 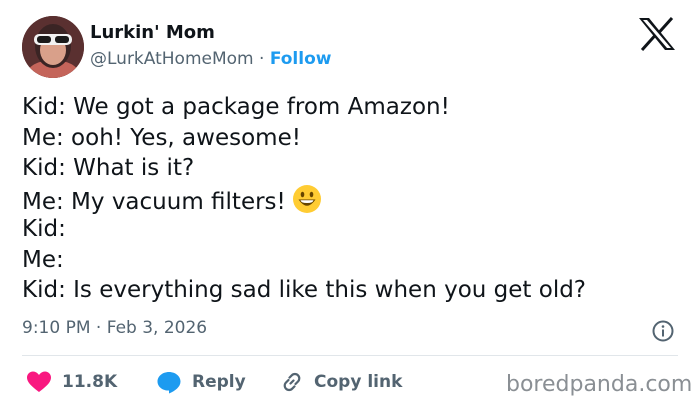 I want to click on follow-button: Follow, so click(x=301, y=59).